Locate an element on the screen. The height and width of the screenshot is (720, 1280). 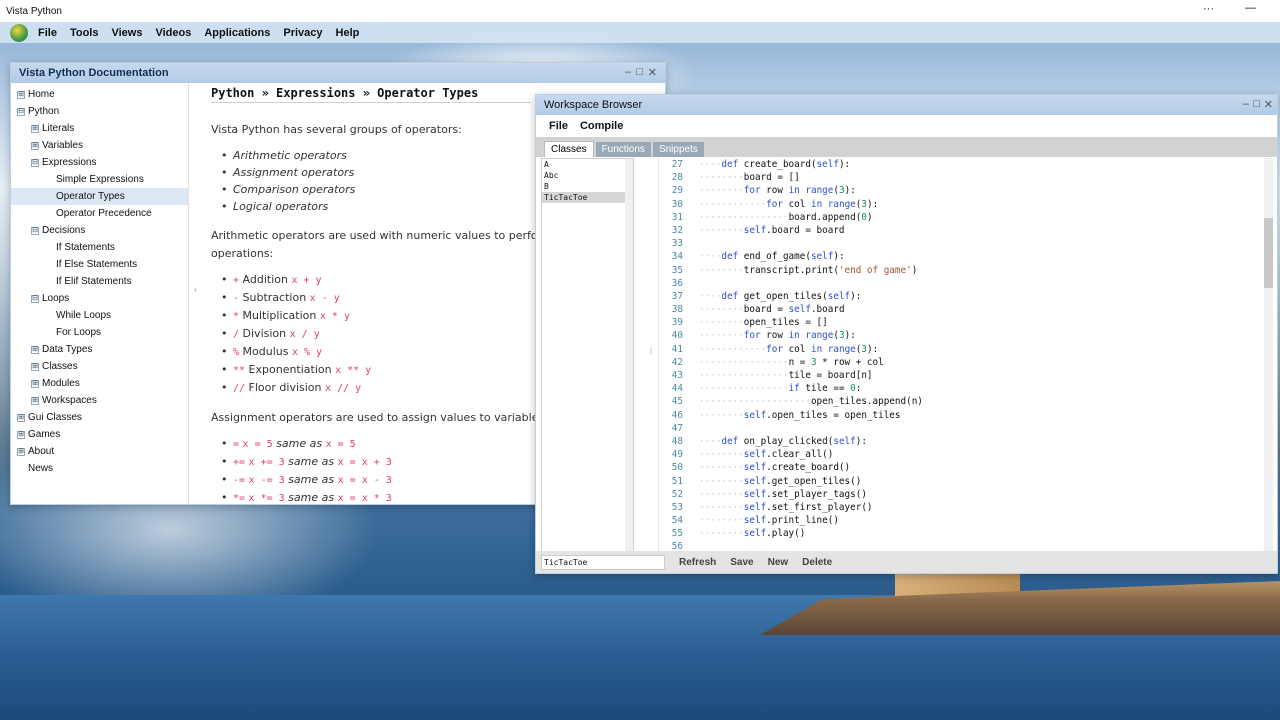
tree-item: ⊞ Modules is located at coordinates (99, 383).